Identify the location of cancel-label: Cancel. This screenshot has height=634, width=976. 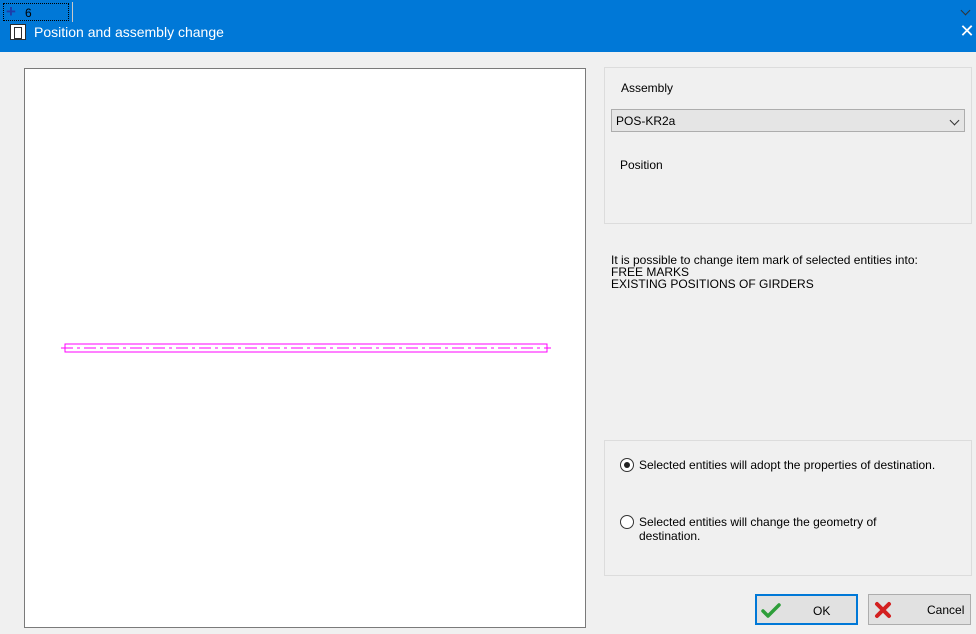
(946, 610).